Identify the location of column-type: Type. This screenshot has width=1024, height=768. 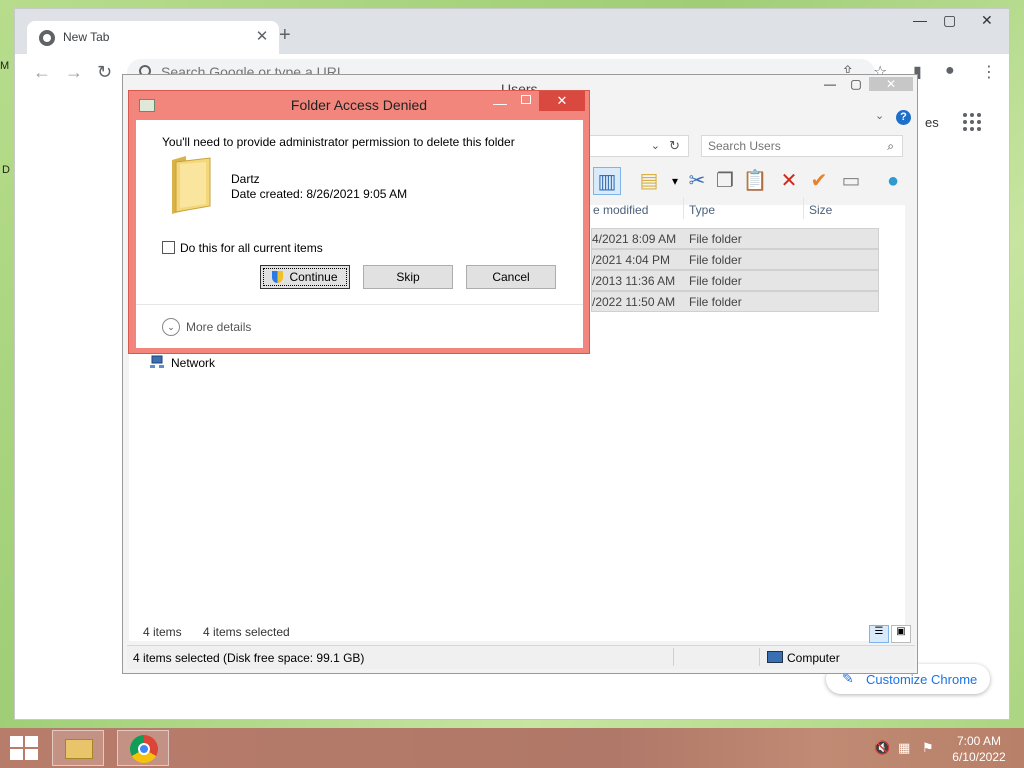
(702, 210).